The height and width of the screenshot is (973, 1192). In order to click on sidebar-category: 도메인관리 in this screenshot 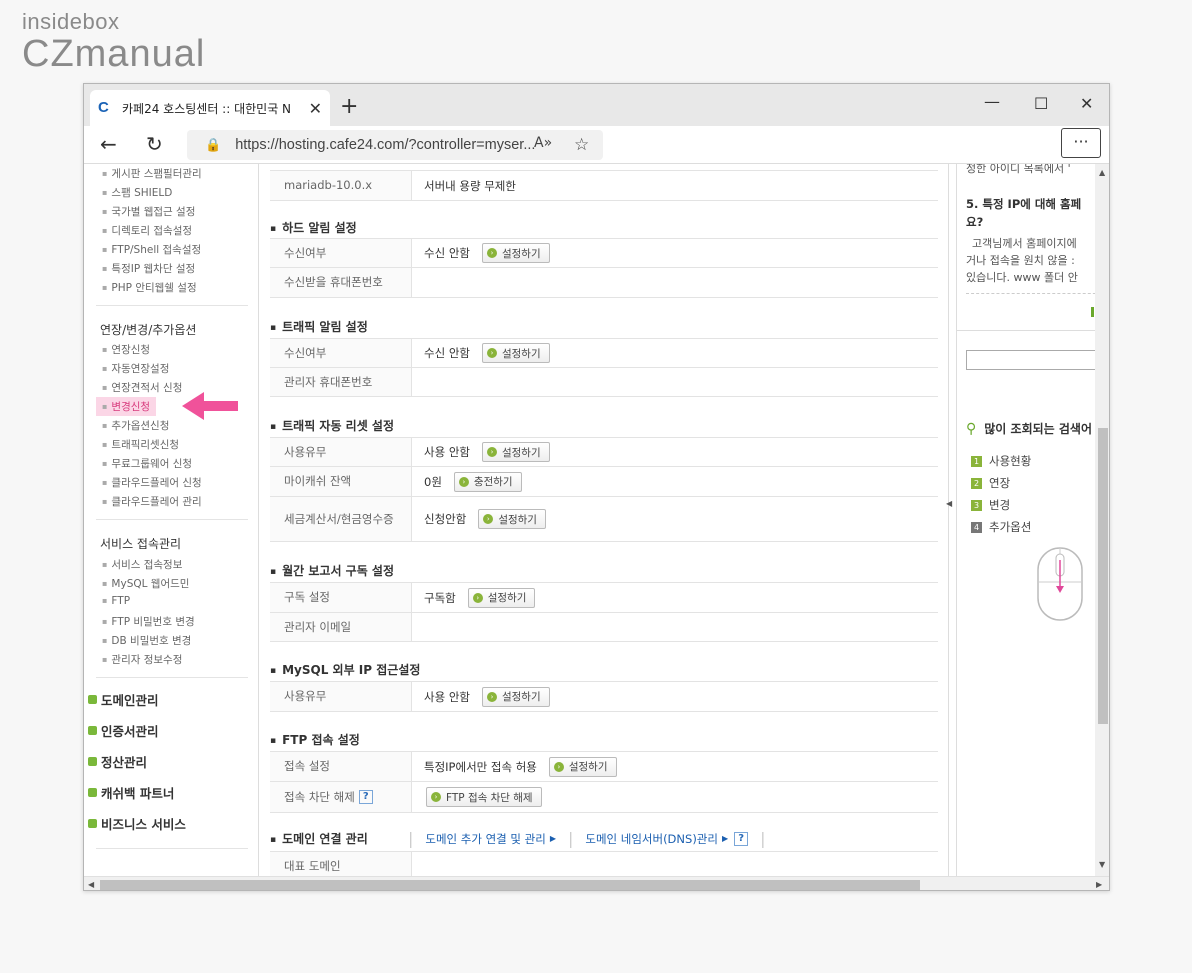, I will do `click(123, 699)`.